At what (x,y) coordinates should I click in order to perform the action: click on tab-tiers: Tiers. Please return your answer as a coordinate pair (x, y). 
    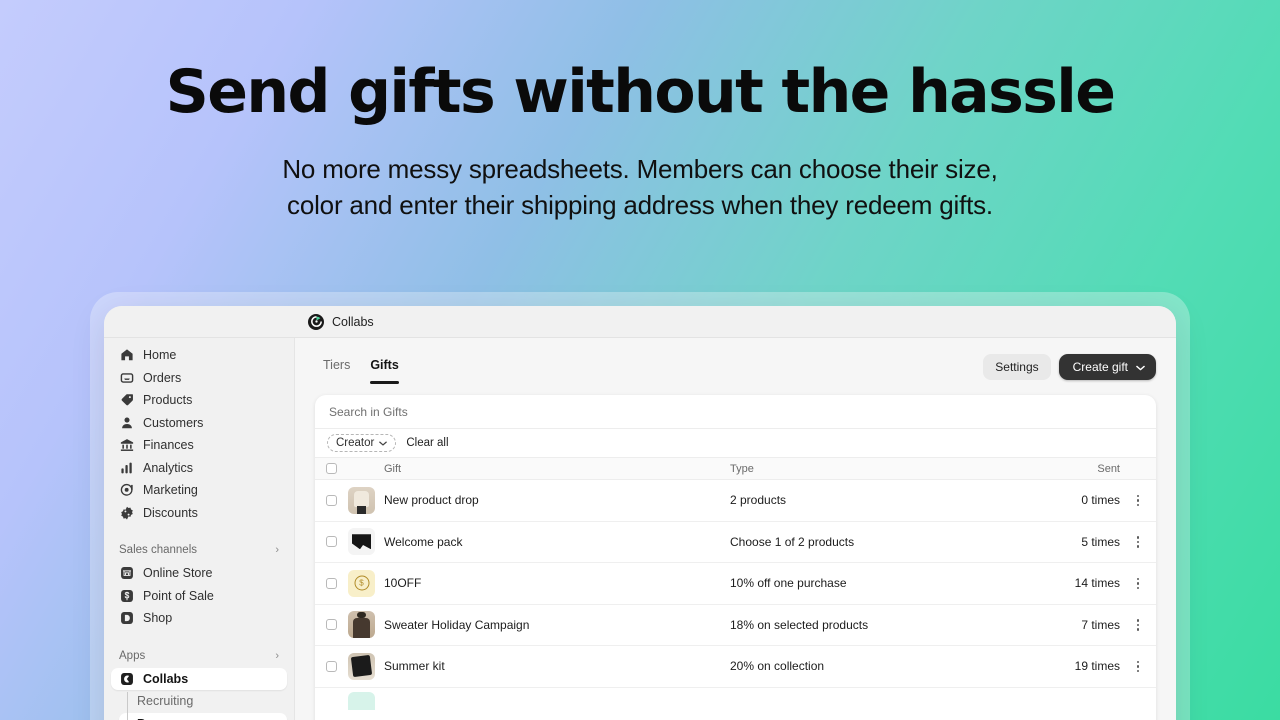
    Looking at the image, I should click on (336, 369).